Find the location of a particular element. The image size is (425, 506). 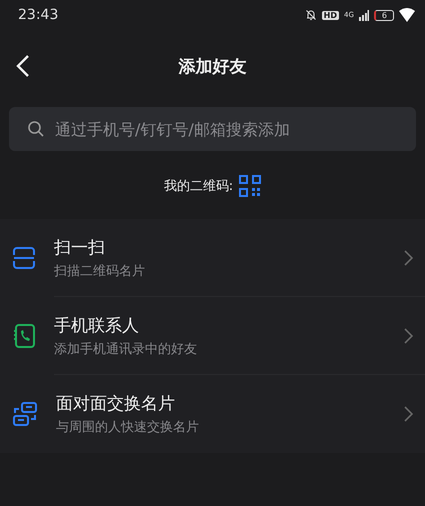

option-subtitle: 添加手机通讯录中的好友 is located at coordinates (125, 349).